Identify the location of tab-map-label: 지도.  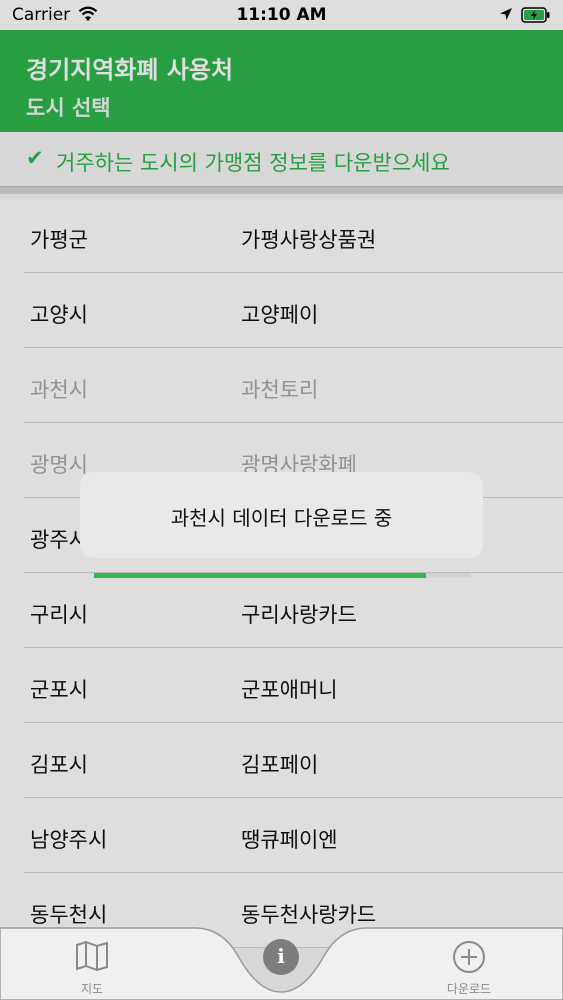
(92, 989).